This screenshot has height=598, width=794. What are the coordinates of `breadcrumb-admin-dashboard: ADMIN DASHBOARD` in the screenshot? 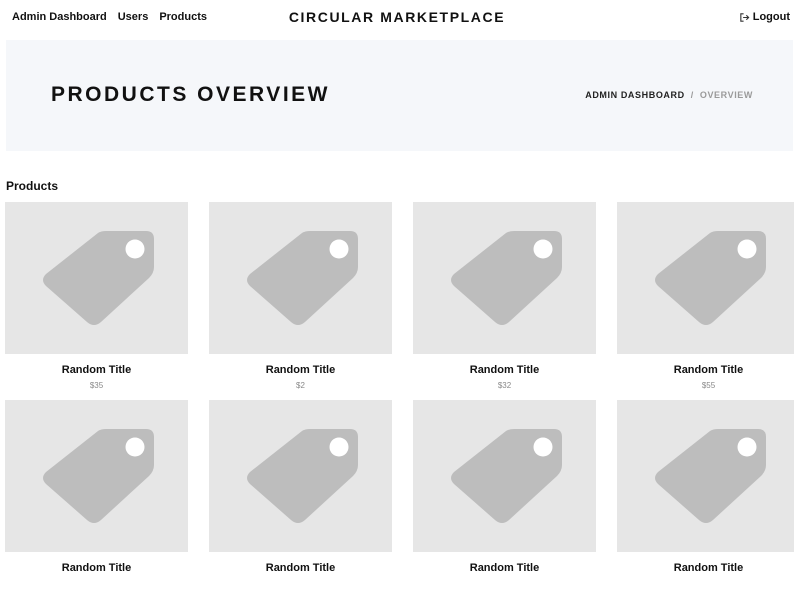 It's located at (635, 95).